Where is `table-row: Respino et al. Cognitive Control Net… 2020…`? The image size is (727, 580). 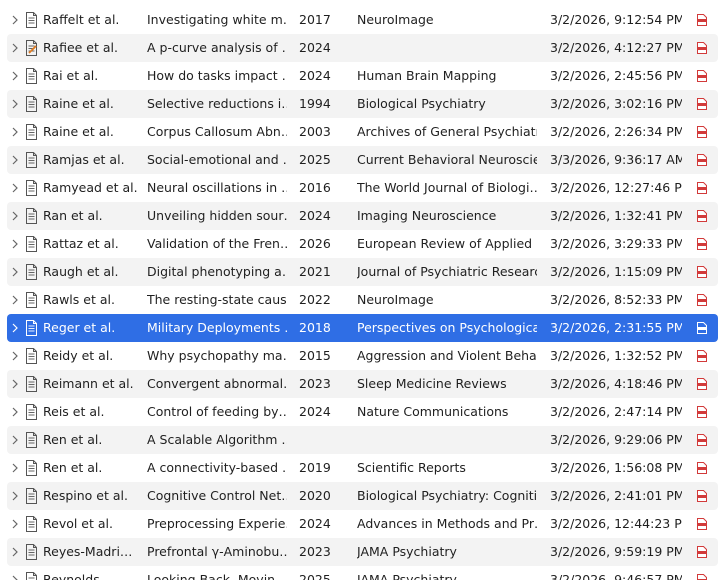 table-row: Respino et al. Cognitive Control Net… 2020… is located at coordinates (362, 496).